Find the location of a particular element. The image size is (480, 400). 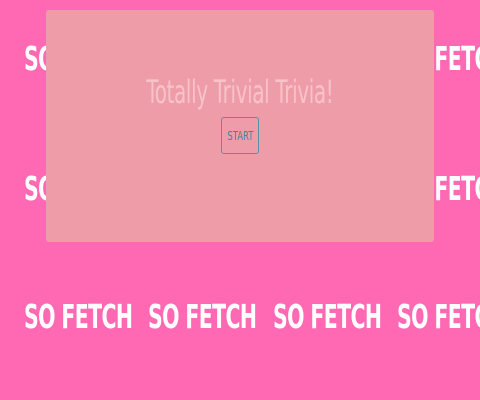

start-button: START is located at coordinates (240, 135).